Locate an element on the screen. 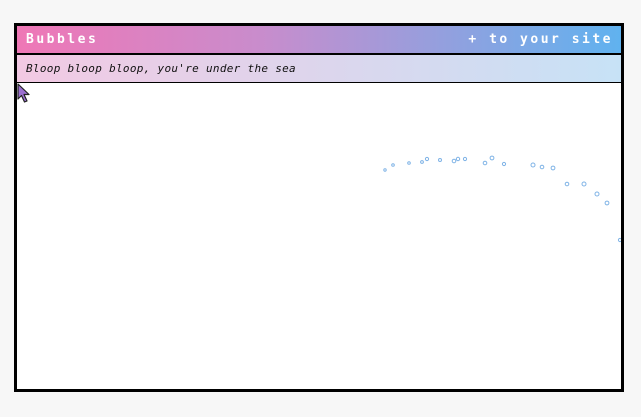 The width and height of the screenshot is (641, 417). bubbles-layer is located at coordinates (502, 199).